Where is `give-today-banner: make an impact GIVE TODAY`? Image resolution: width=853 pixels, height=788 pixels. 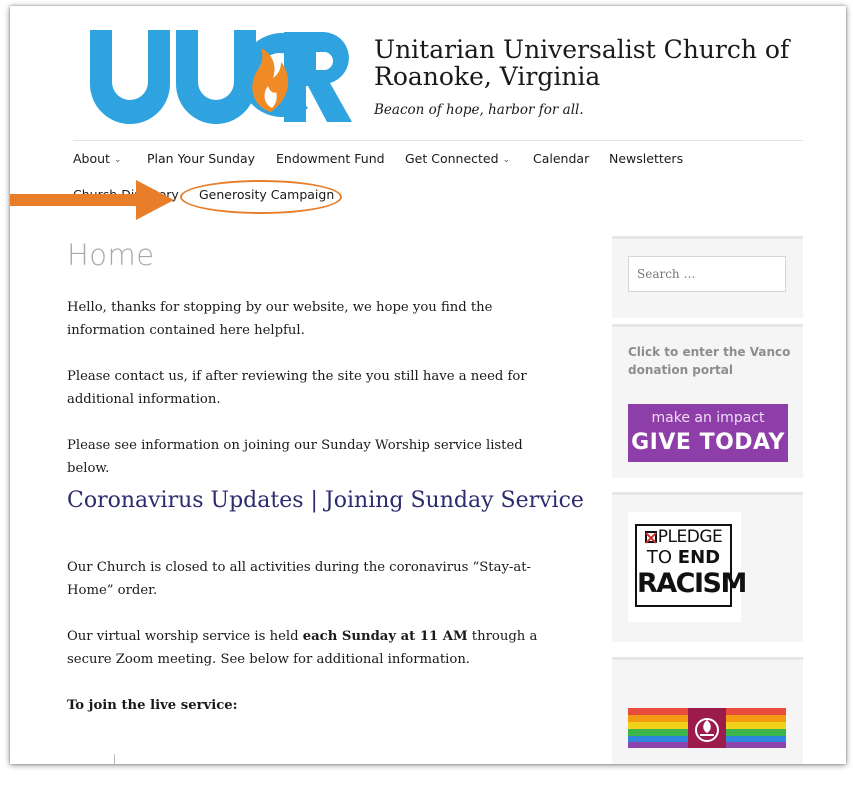 give-today-banner: make an impact GIVE TODAY is located at coordinates (708, 433).